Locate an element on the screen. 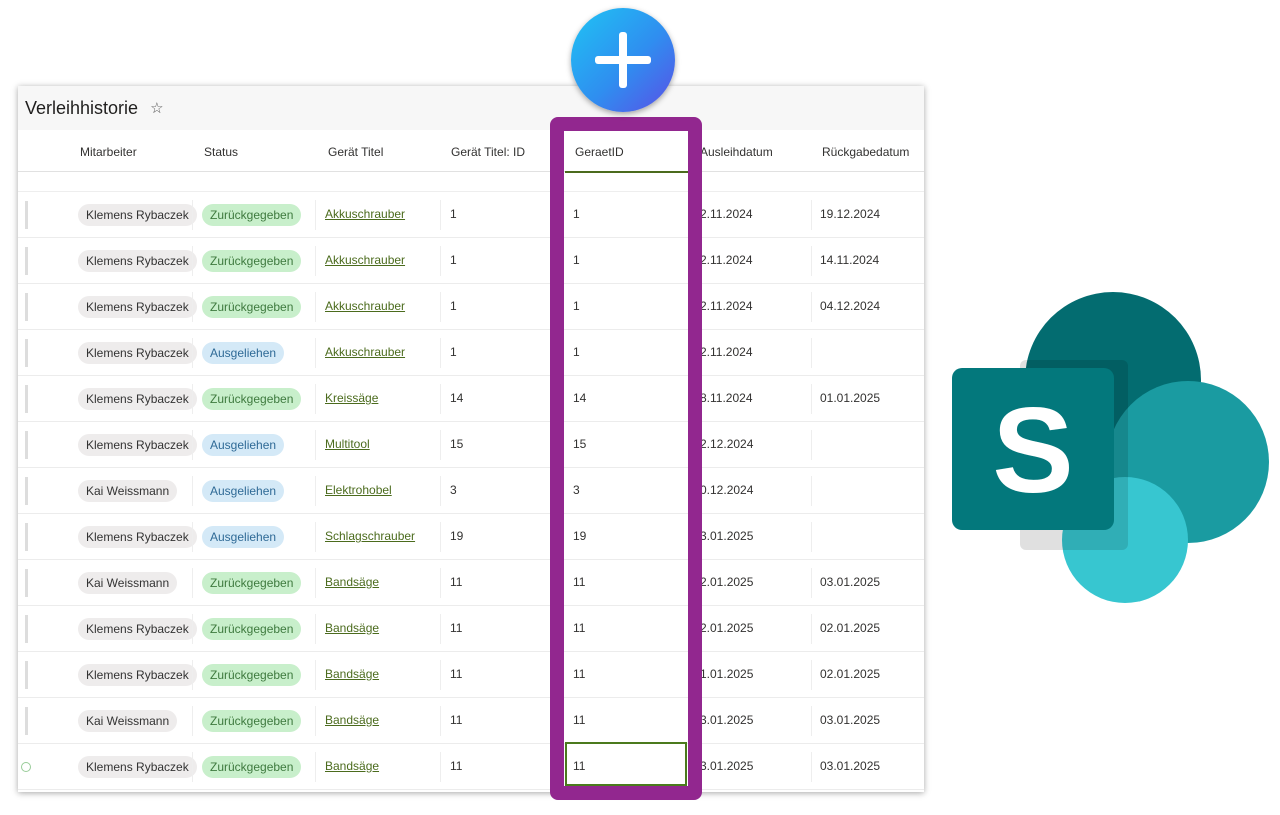 Image resolution: width=1280 pixels, height=815 pixels. column-header-geraet-titel-id: Gerät Titel: ID is located at coordinates (488, 152).